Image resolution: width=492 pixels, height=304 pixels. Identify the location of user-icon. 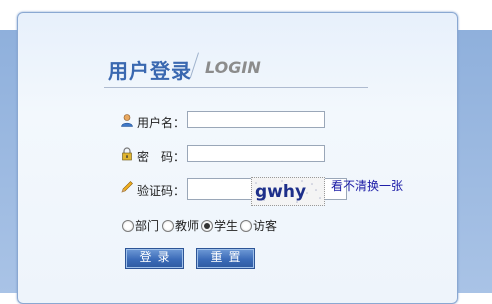
(127, 120).